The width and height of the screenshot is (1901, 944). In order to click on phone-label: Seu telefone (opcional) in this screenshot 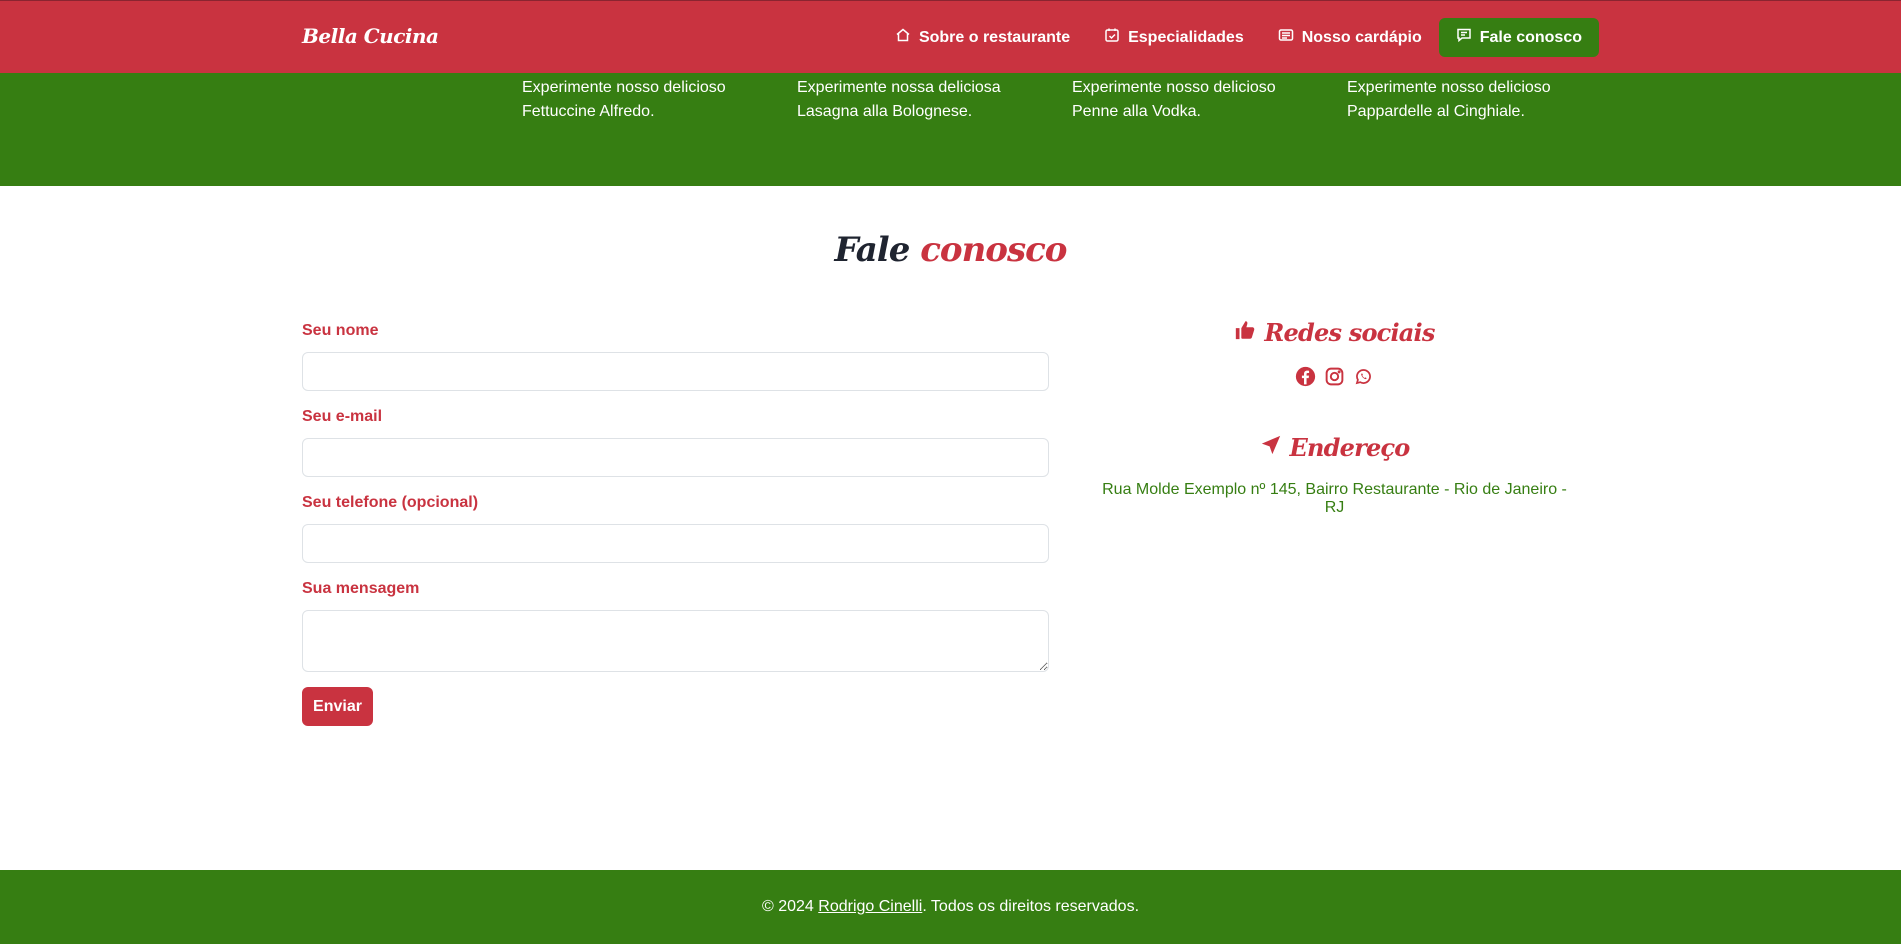, I will do `click(390, 502)`.